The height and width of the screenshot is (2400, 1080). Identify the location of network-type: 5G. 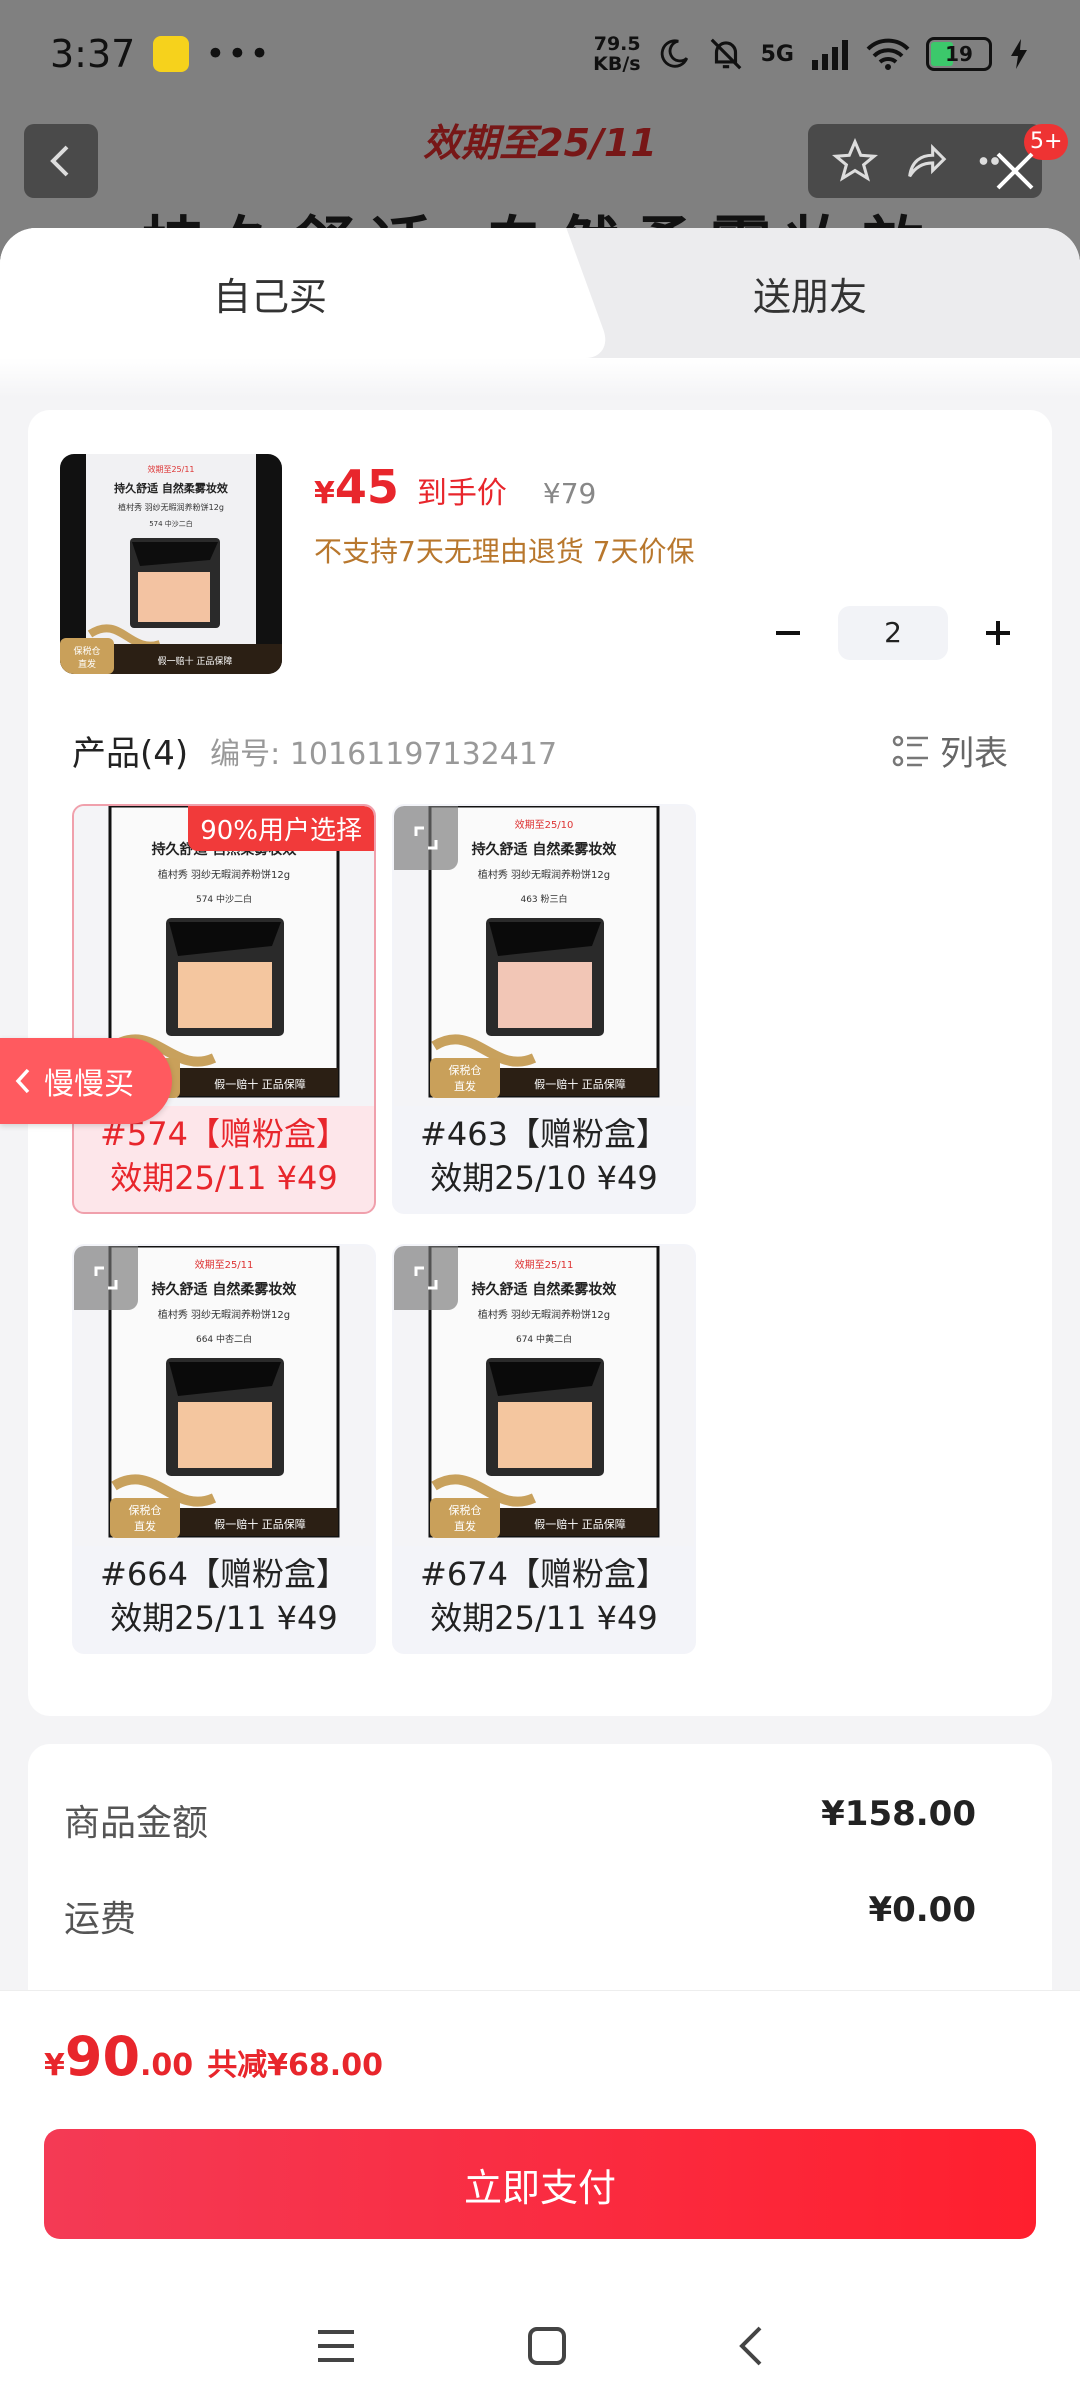
(777, 54).